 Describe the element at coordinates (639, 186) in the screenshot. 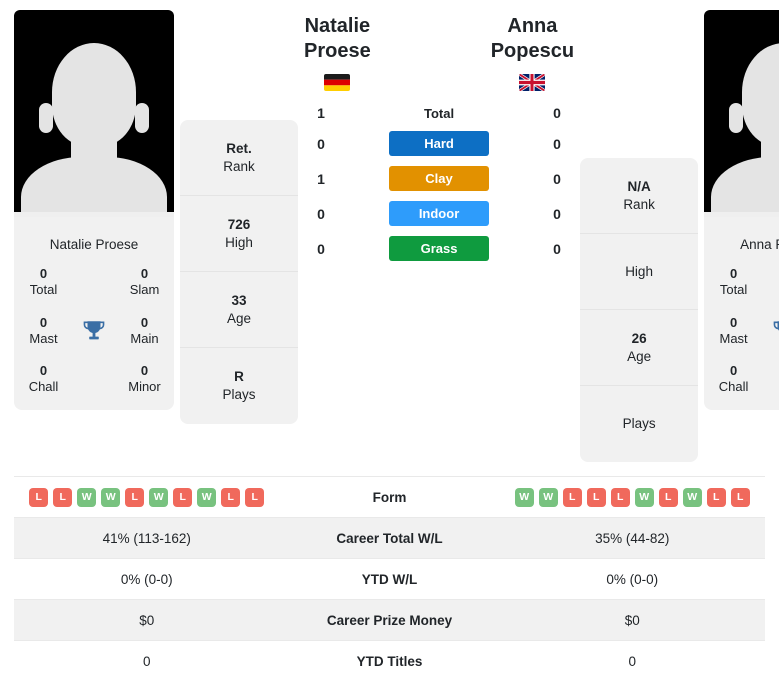

I see `right-profile-value: N/A` at that location.